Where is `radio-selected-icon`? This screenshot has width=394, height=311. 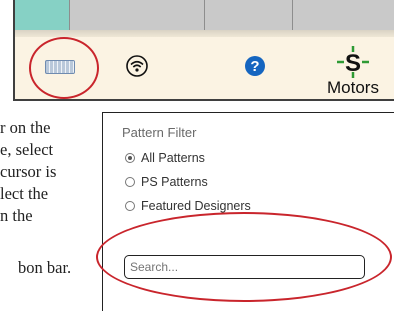 radio-selected-icon is located at coordinates (130, 158).